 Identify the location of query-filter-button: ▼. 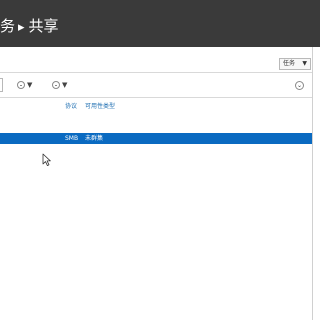
(24, 85).